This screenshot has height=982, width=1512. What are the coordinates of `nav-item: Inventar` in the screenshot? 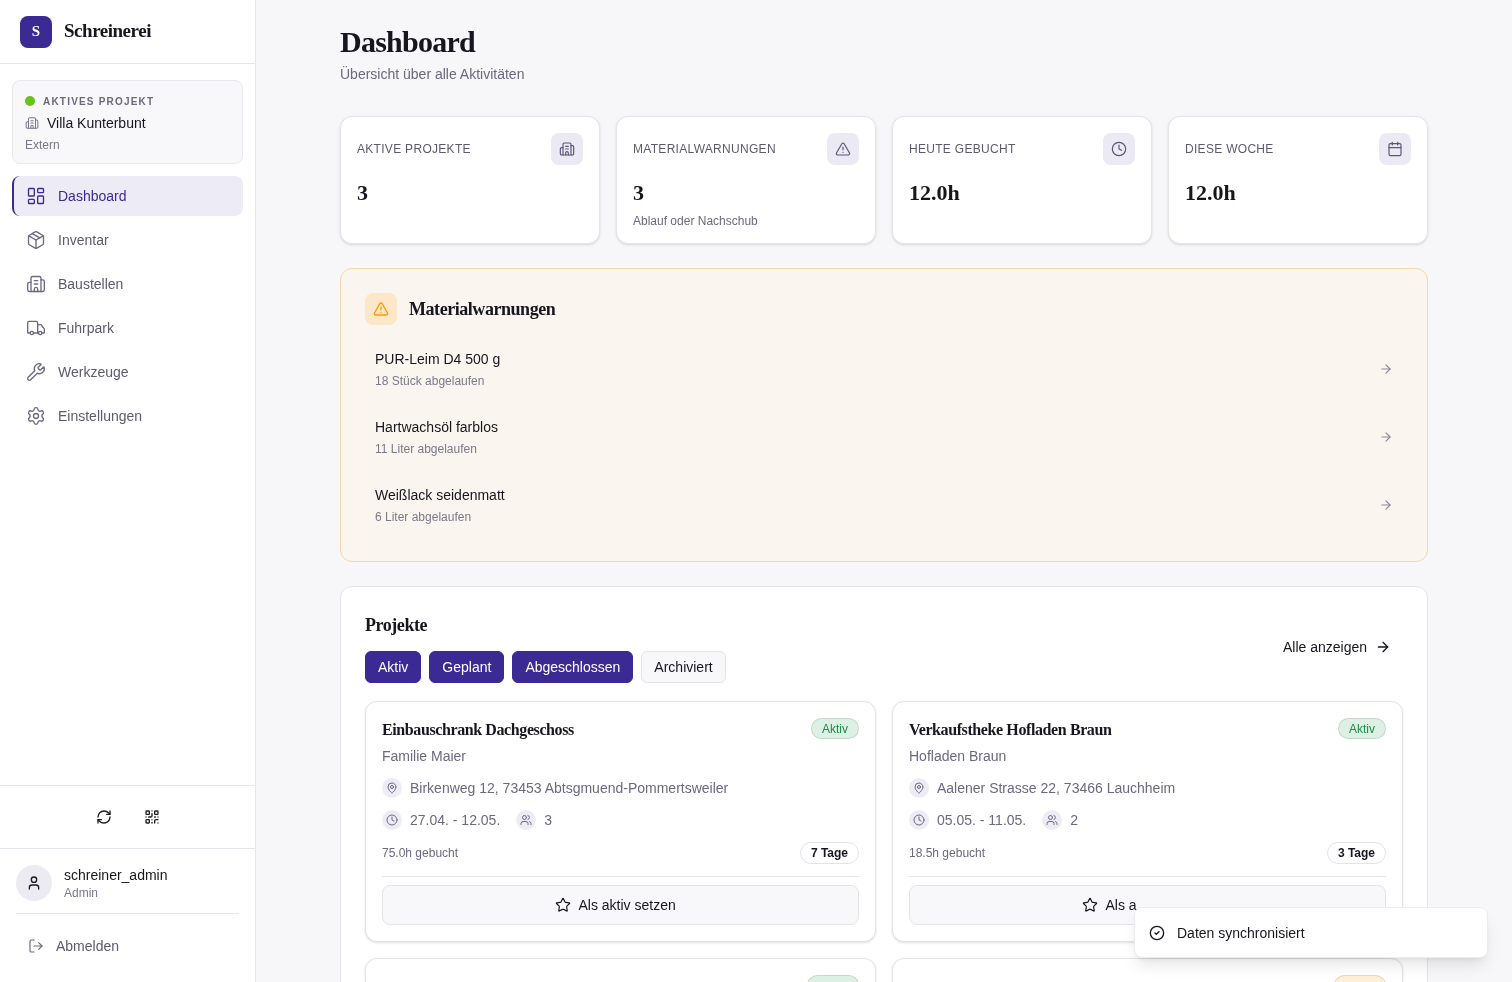 It's located at (127, 240).